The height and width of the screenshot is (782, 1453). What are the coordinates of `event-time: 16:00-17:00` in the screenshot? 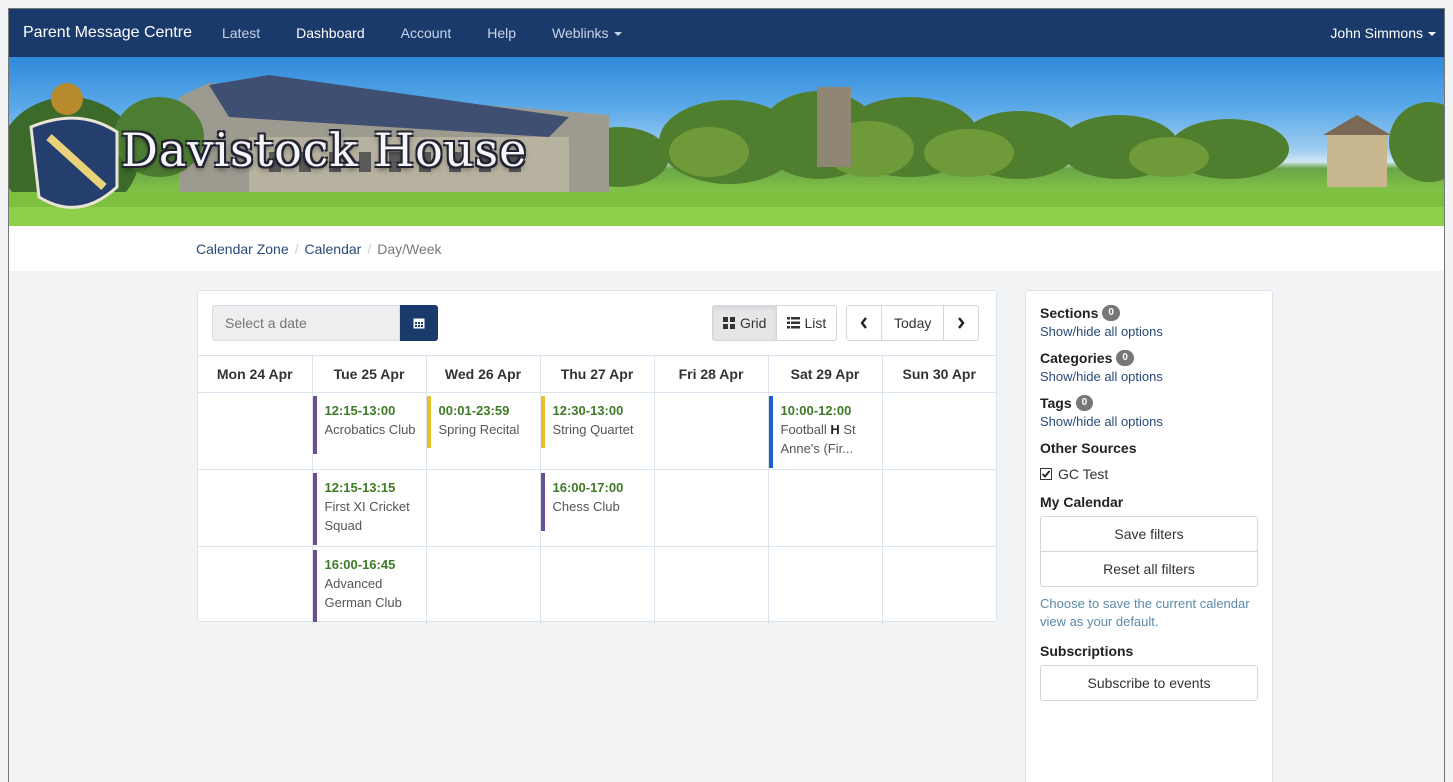 It's located at (588, 487).